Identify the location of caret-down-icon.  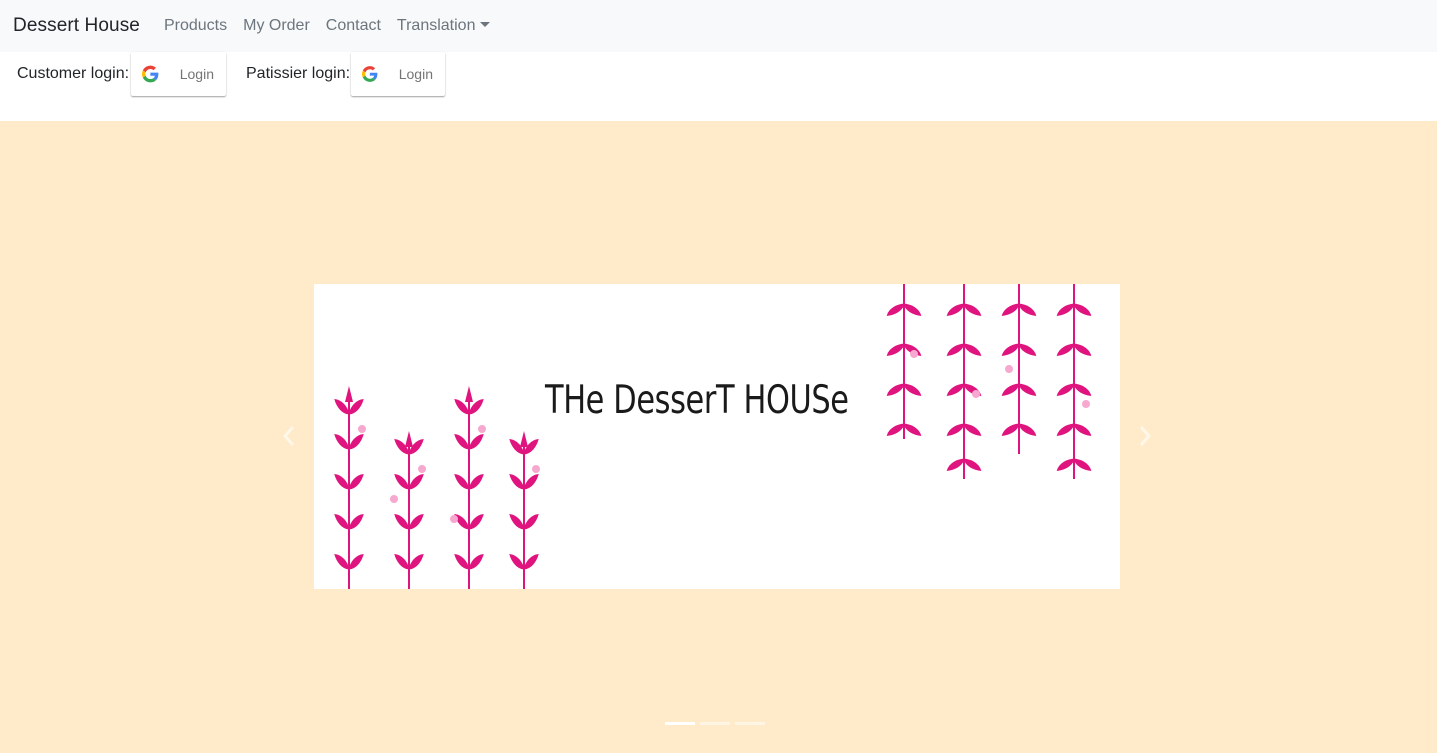
(485, 24).